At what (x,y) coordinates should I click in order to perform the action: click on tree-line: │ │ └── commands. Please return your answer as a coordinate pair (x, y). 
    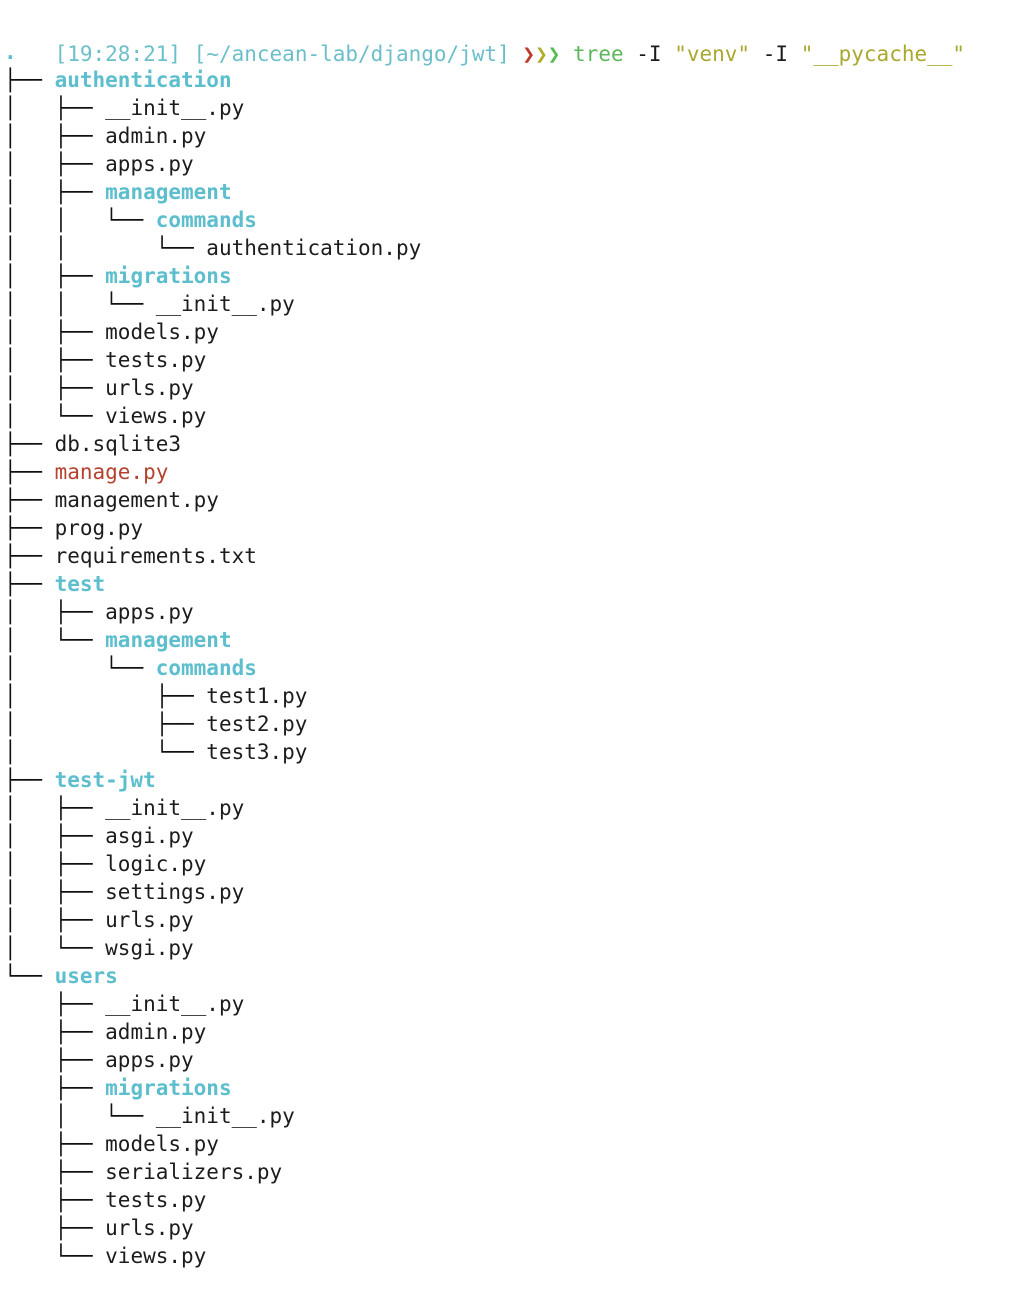
    Looking at the image, I should click on (516, 220).